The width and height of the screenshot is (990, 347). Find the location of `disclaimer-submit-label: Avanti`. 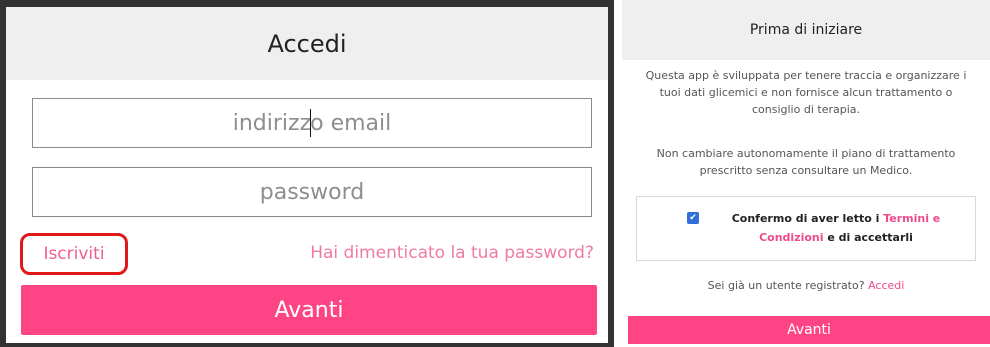

disclaimer-submit-label: Avanti is located at coordinates (809, 330).